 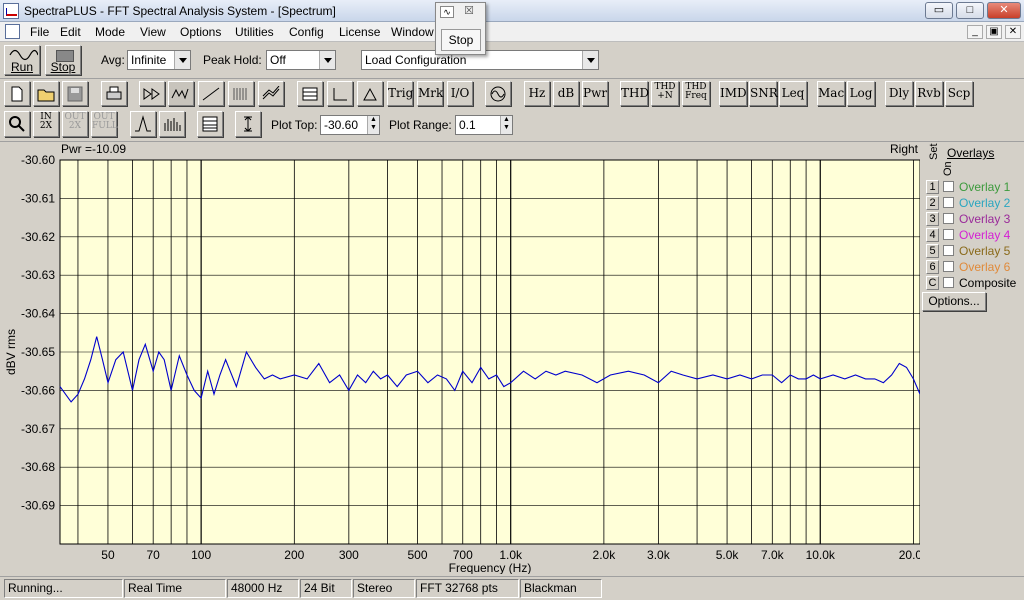 What do you see at coordinates (38, 390) in the screenshot?
I see `y-tick-label: -30.66` at bounding box center [38, 390].